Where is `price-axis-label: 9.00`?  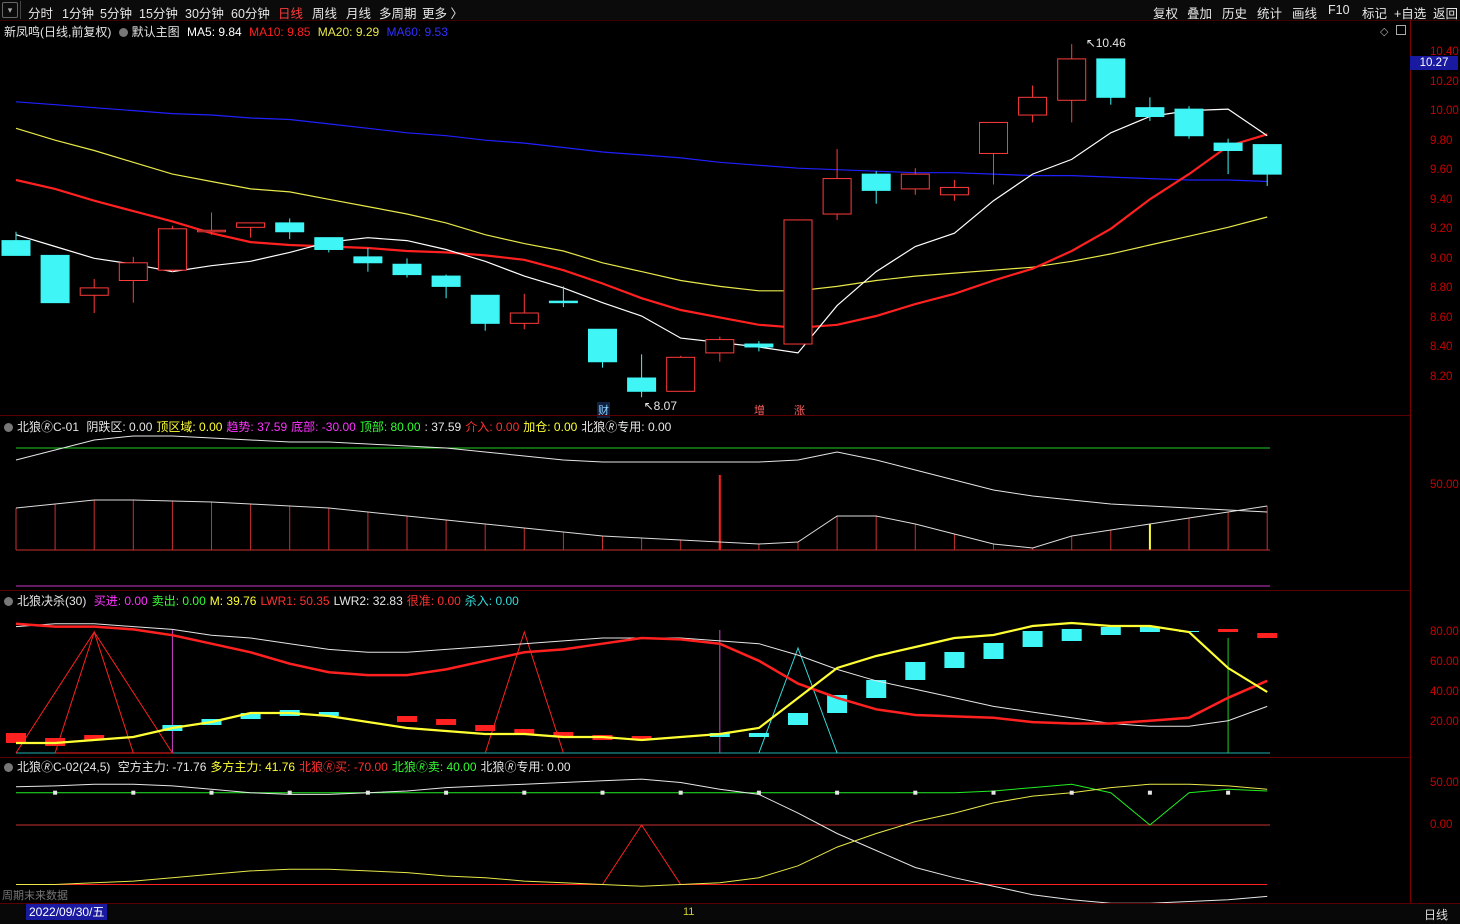 price-axis-label: 9.00 is located at coordinates (1441, 258).